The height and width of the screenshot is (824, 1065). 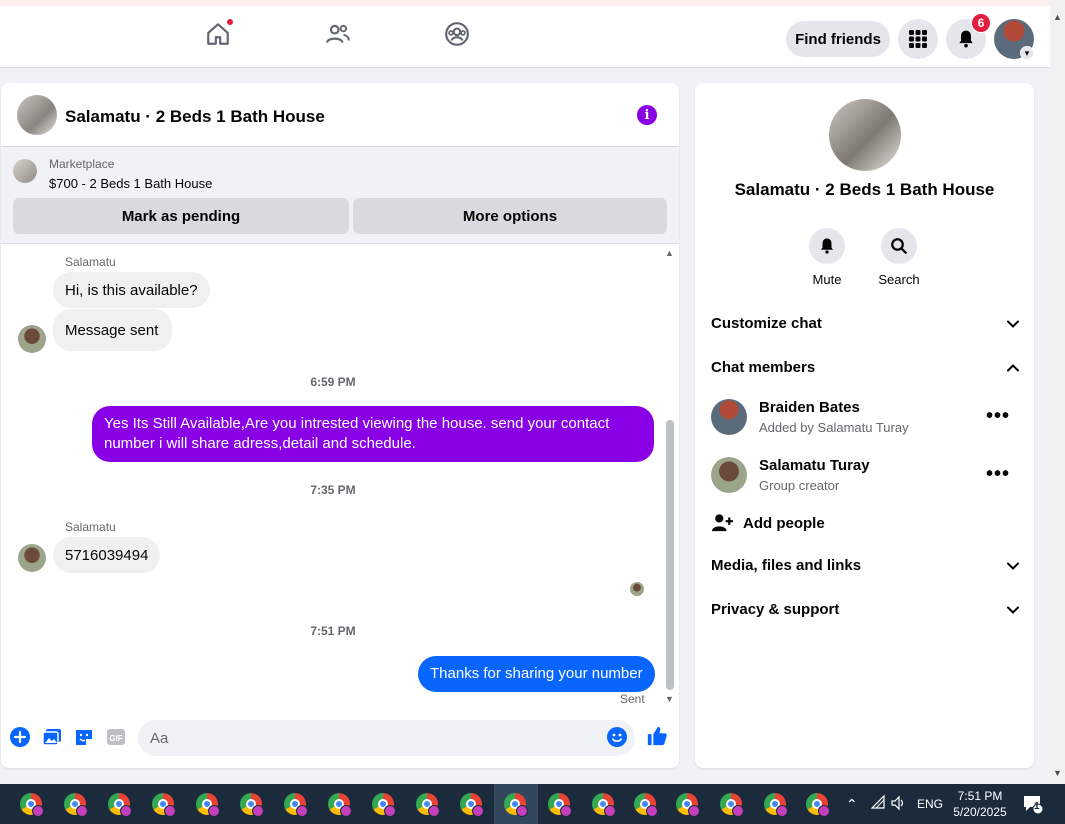 What do you see at coordinates (865, 609) in the screenshot?
I see `privacy-support-section: Privacy & support` at bounding box center [865, 609].